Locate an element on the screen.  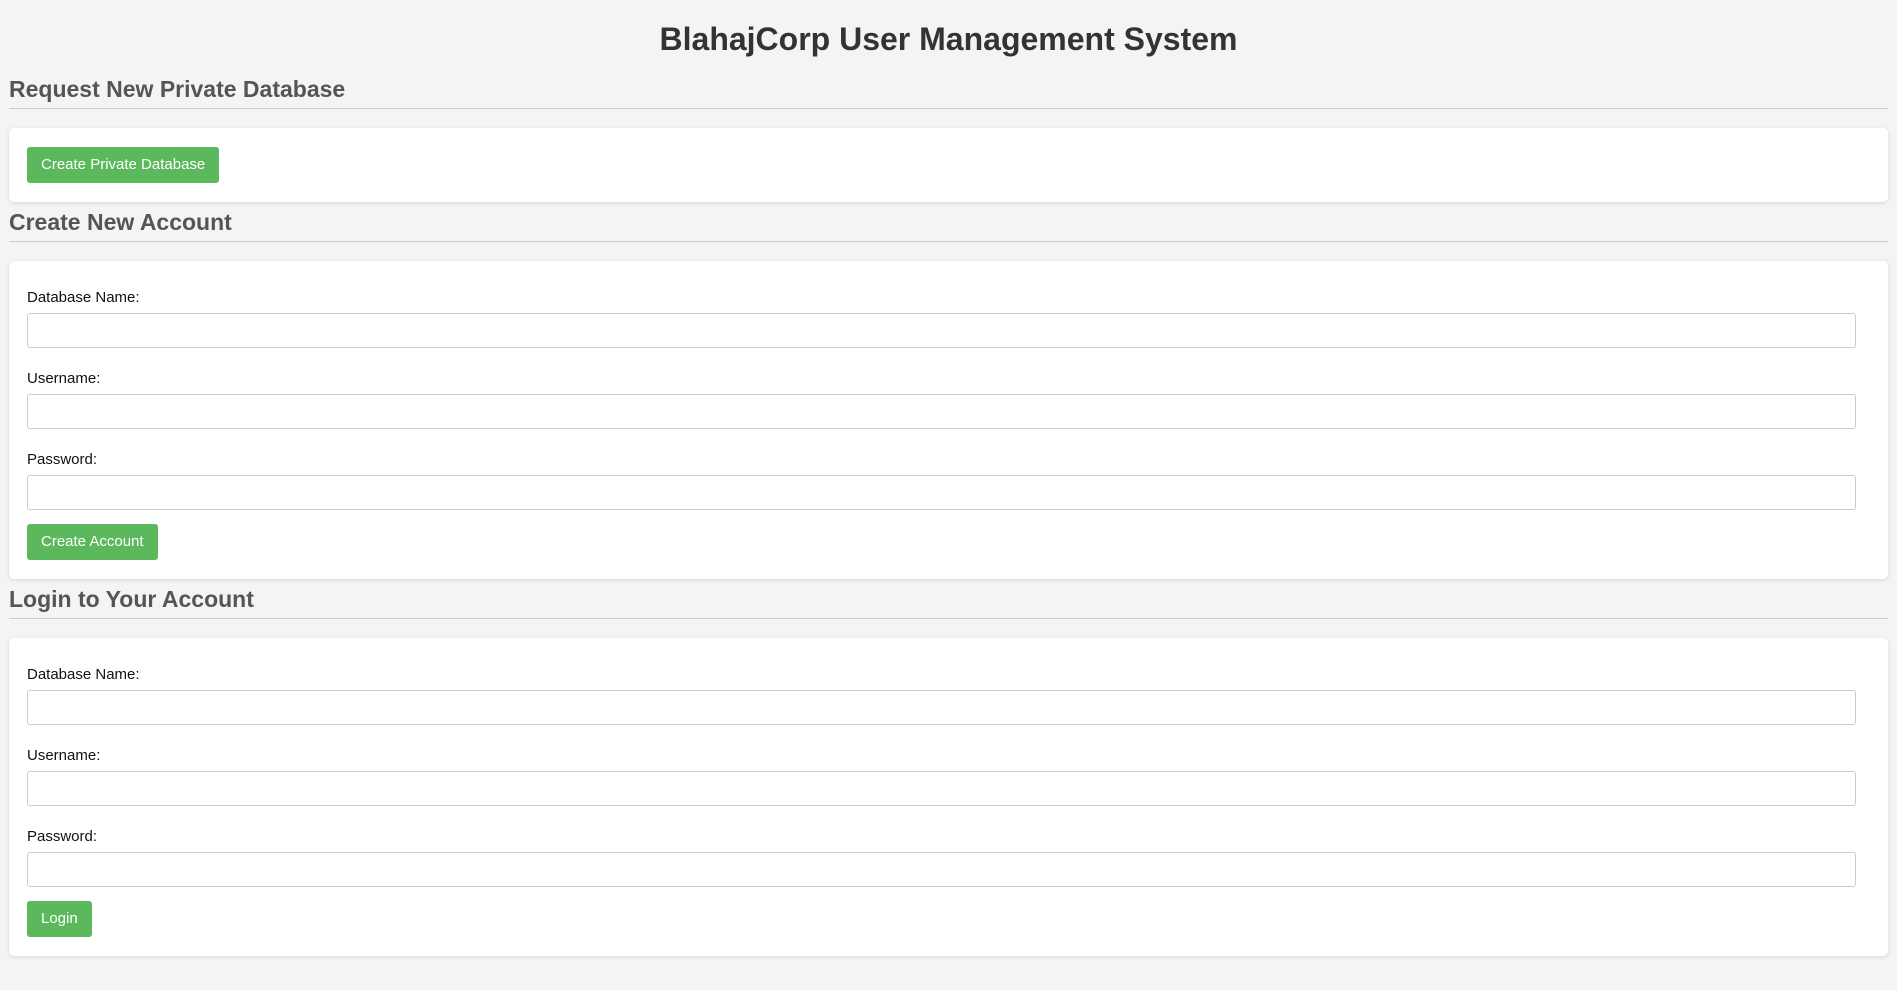
create-private-database-button: Create Private Database is located at coordinates (123, 165).